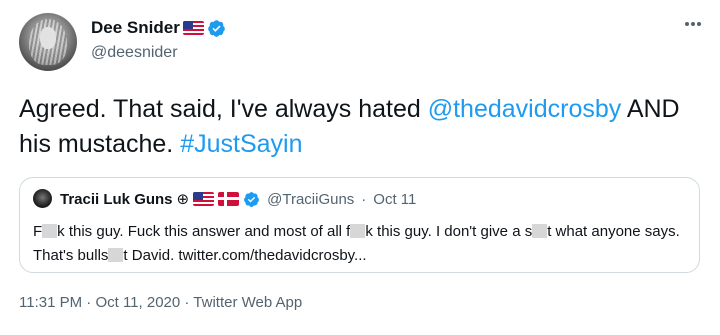 The image size is (720, 335). What do you see at coordinates (247, 302) in the screenshot?
I see `tweet-source: Twitter Web App` at bounding box center [247, 302].